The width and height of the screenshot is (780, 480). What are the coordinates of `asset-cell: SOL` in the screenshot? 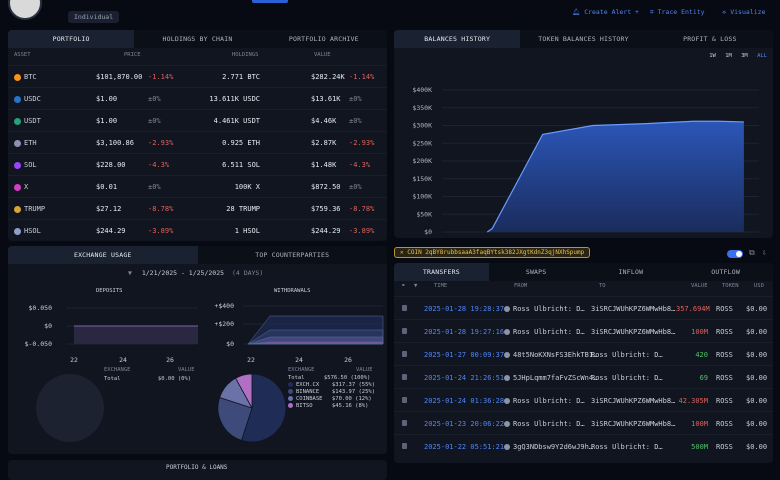 It's located at (25, 165).